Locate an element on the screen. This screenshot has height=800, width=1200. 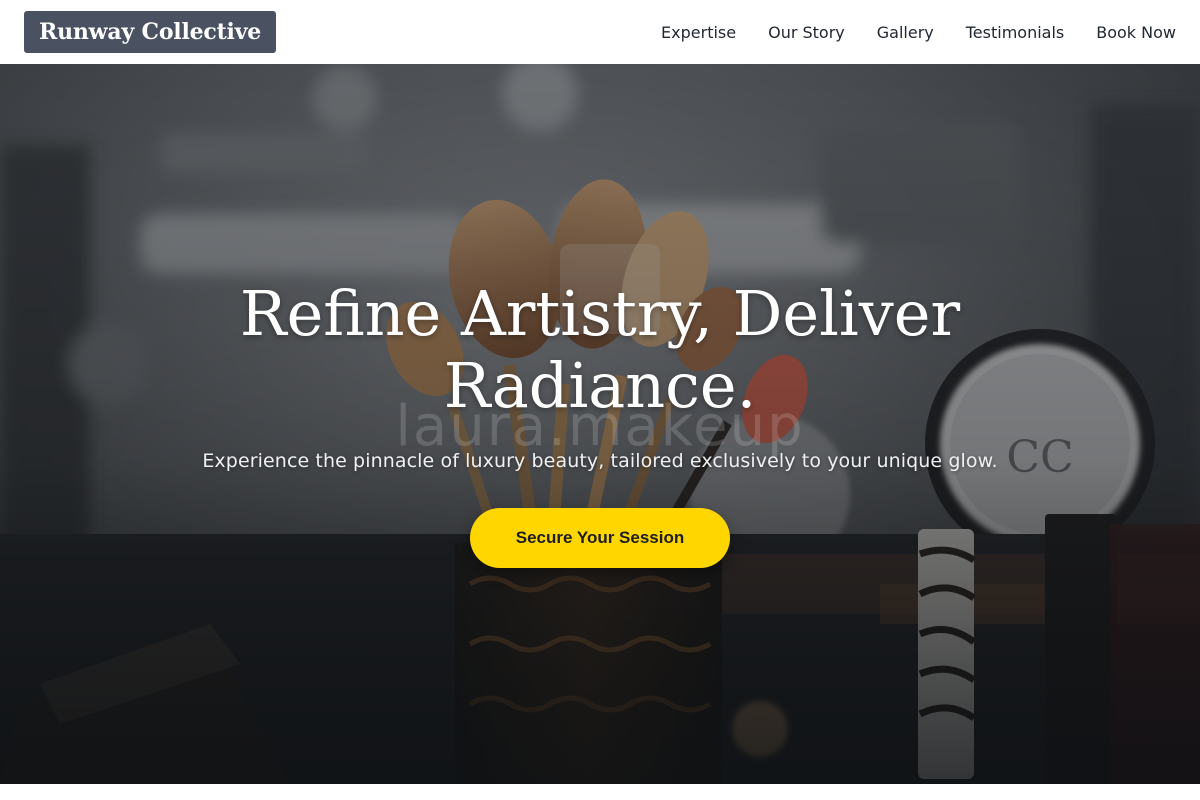
hero-watermark: laura.makeup is located at coordinates (600, 426).